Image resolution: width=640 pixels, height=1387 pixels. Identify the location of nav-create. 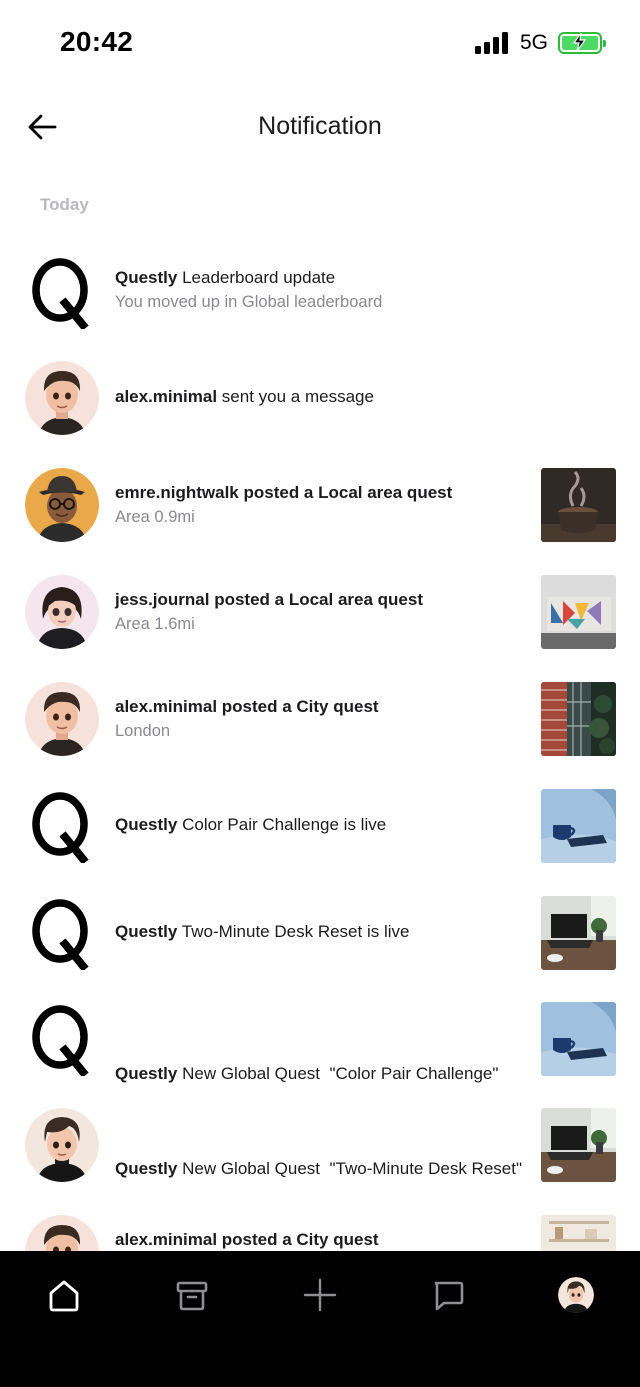
(320, 1295).